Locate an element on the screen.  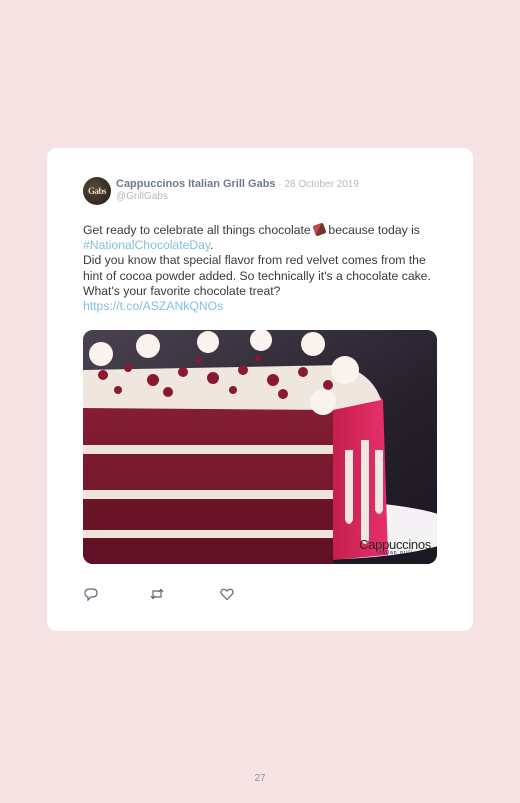
image-watermark: Cappuccinos italian grill is located at coordinates (395, 546).